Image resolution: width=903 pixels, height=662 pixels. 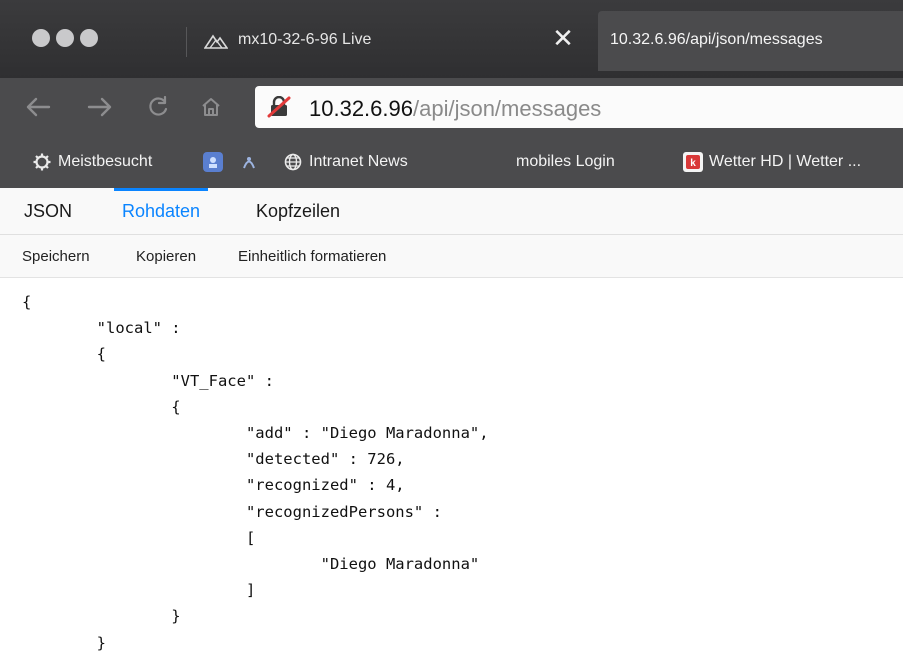 What do you see at coordinates (161, 211) in the screenshot?
I see `tab-rohdaten: Rohdaten` at bounding box center [161, 211].